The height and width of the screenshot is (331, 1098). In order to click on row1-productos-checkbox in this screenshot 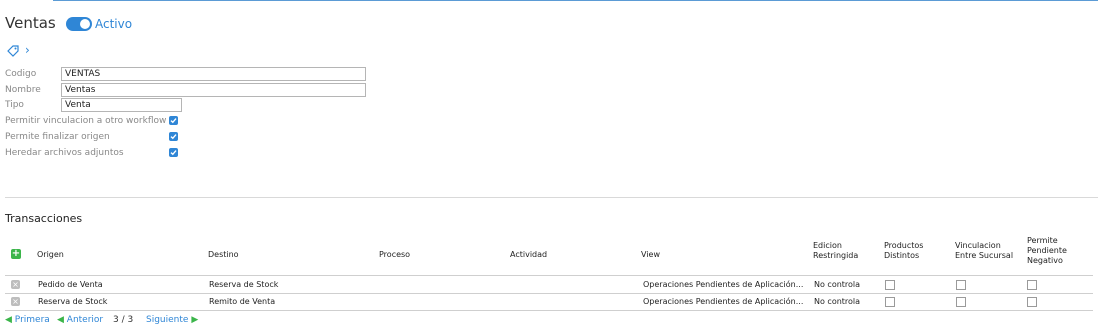, I will do `click(890, 285)`.